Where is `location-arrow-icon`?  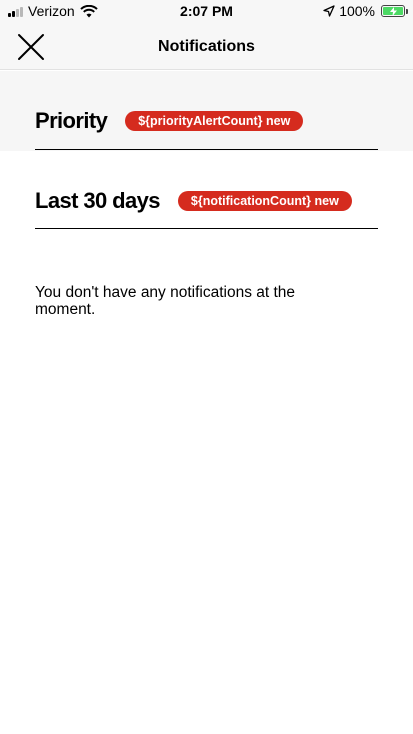 location-arrow-icon is located at coordinates (329, 11).